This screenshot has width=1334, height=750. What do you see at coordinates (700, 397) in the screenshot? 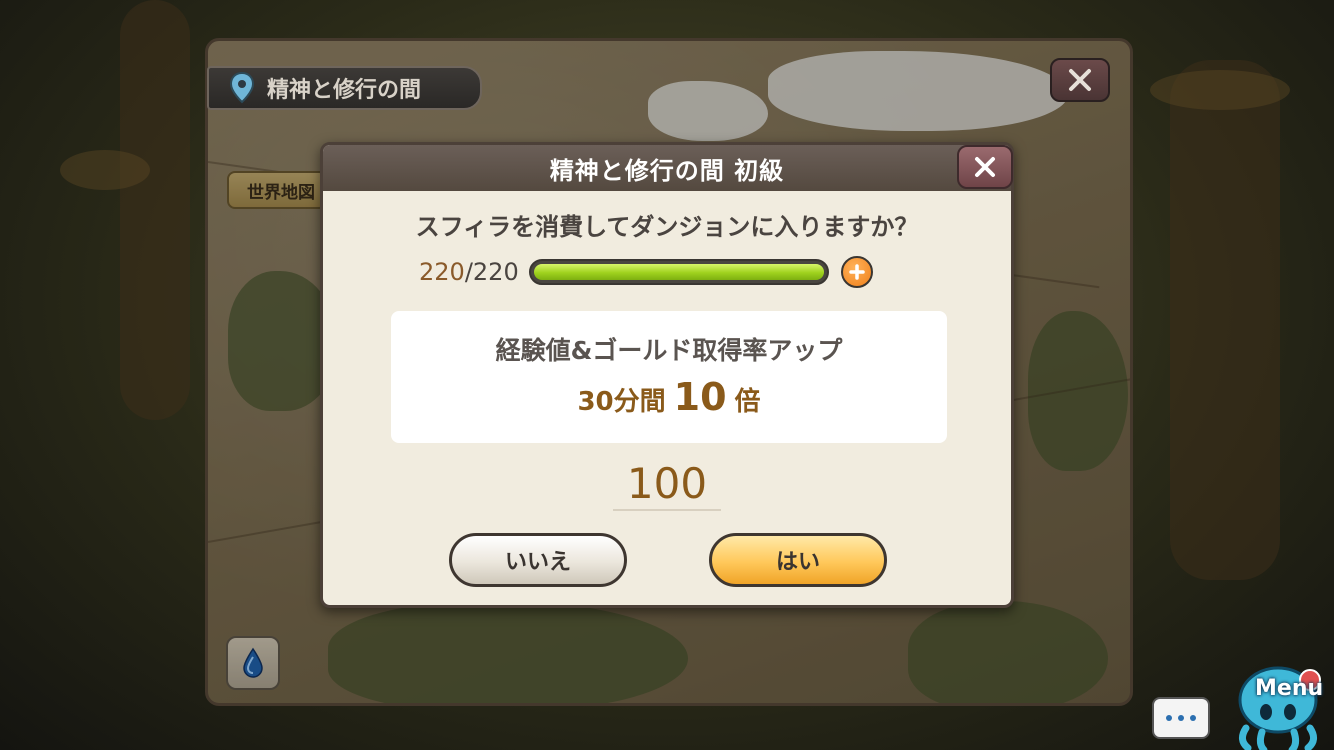
I see `bonus-multiplier: 10` at bounding box center [700, 397].